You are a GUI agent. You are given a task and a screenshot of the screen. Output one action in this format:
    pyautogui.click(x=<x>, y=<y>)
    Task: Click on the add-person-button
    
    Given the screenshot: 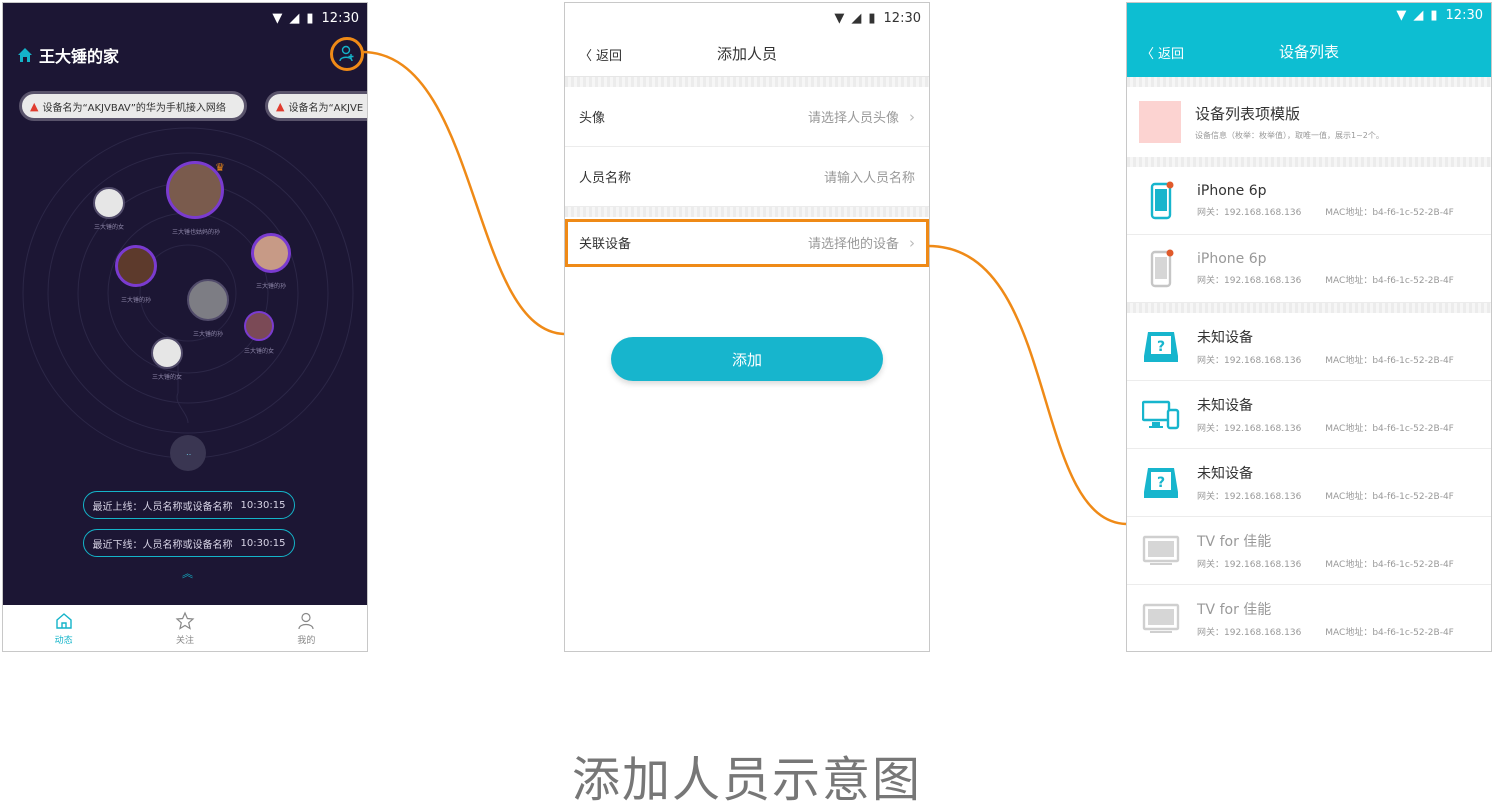 What is the action you would take?
    pyautogui.click(x=347, y=54)
    